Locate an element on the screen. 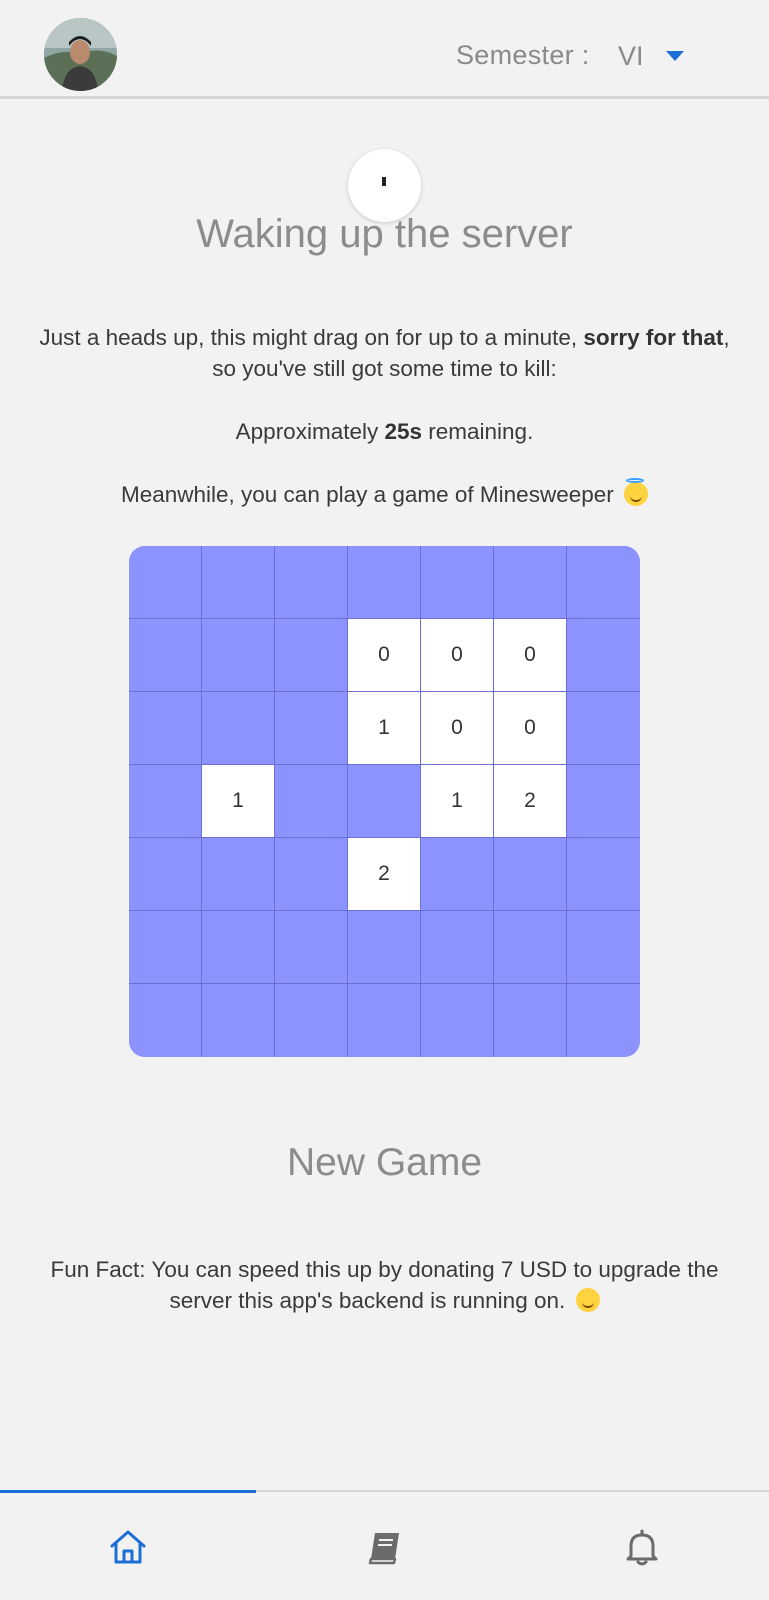 Image resolution: width=769 pixels, height=1600 pixels. top-bar: Semester : VI is located at coordinates (384, 49).